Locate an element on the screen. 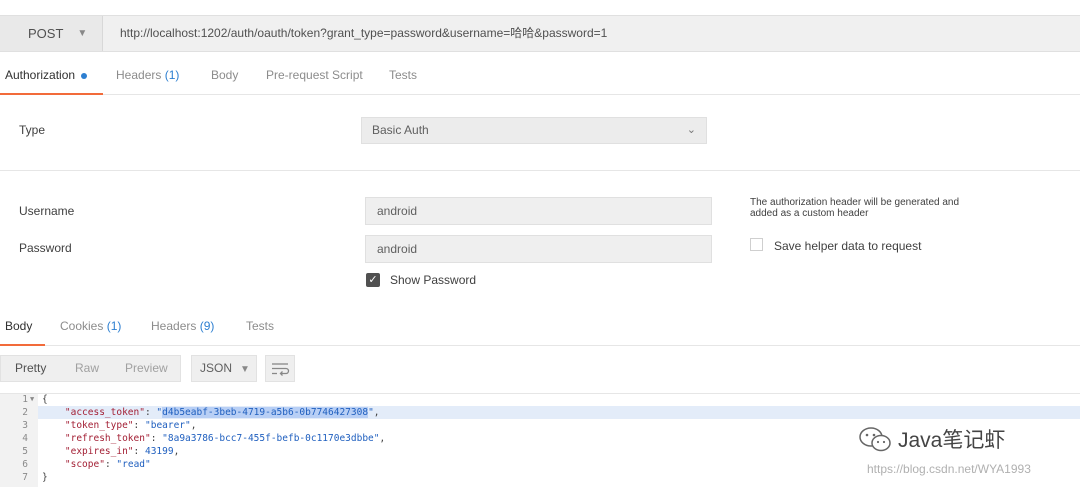  username-input: android is located at coordinates (538, 211).